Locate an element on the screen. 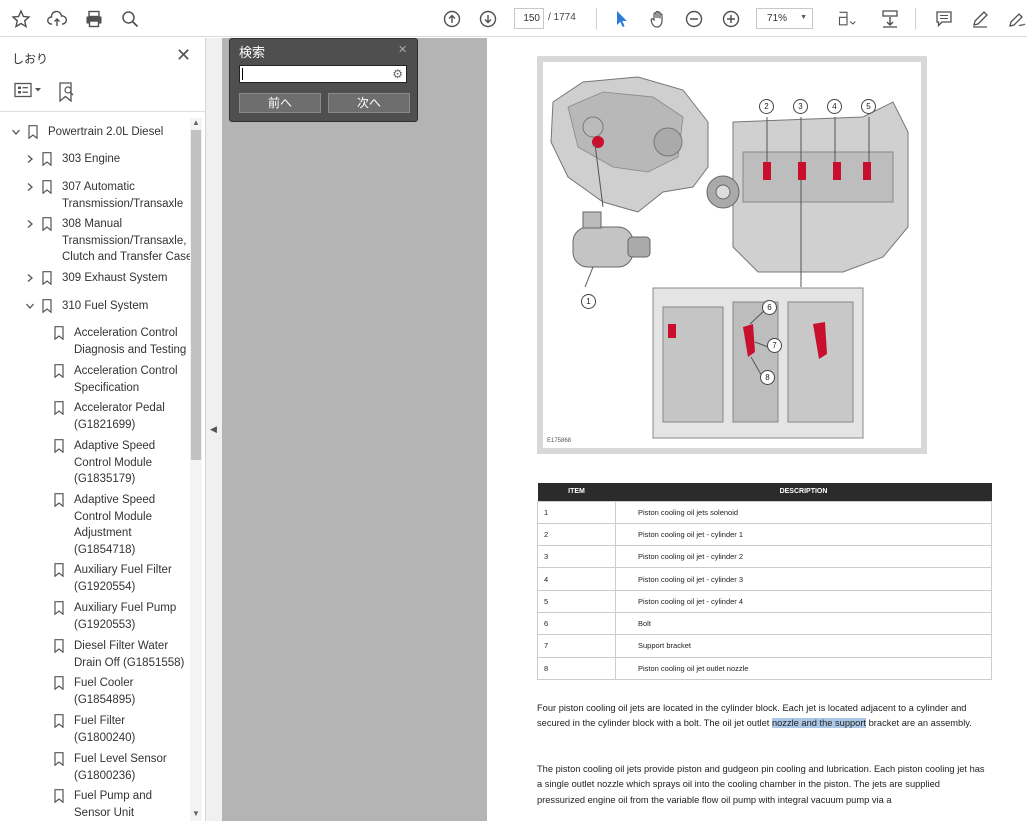 Image resolution: width=1027 pixels, height=821 pixels. bookmark-item: Powertrain 2.0L Diesel is located at coordinates (97, 132).